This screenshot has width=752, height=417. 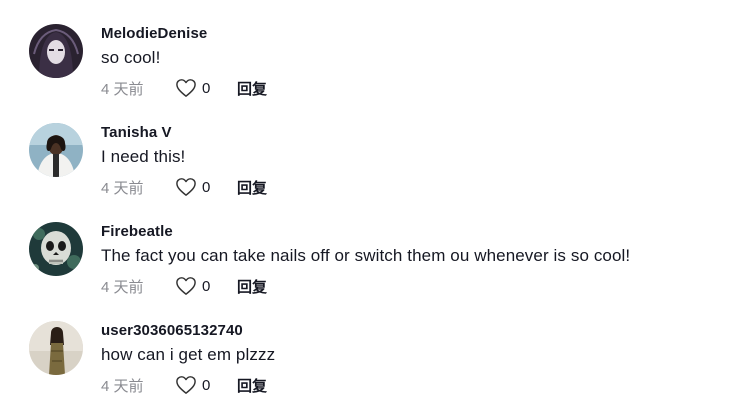 What do you see at coordinates (143, 156) in the screenshot?
I see `comment-text: I need this!` at bounding box center [143, 156].